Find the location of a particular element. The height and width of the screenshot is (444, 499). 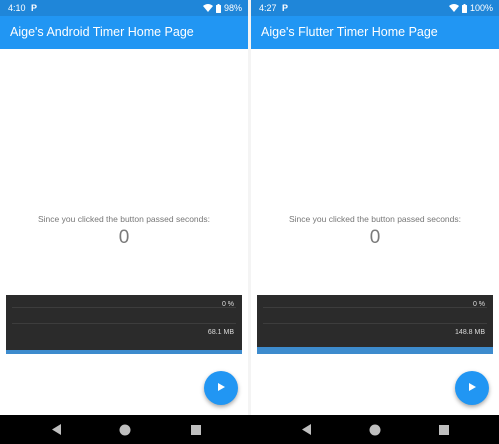

status-time: 4:10 is located at coordinates (17, 8).